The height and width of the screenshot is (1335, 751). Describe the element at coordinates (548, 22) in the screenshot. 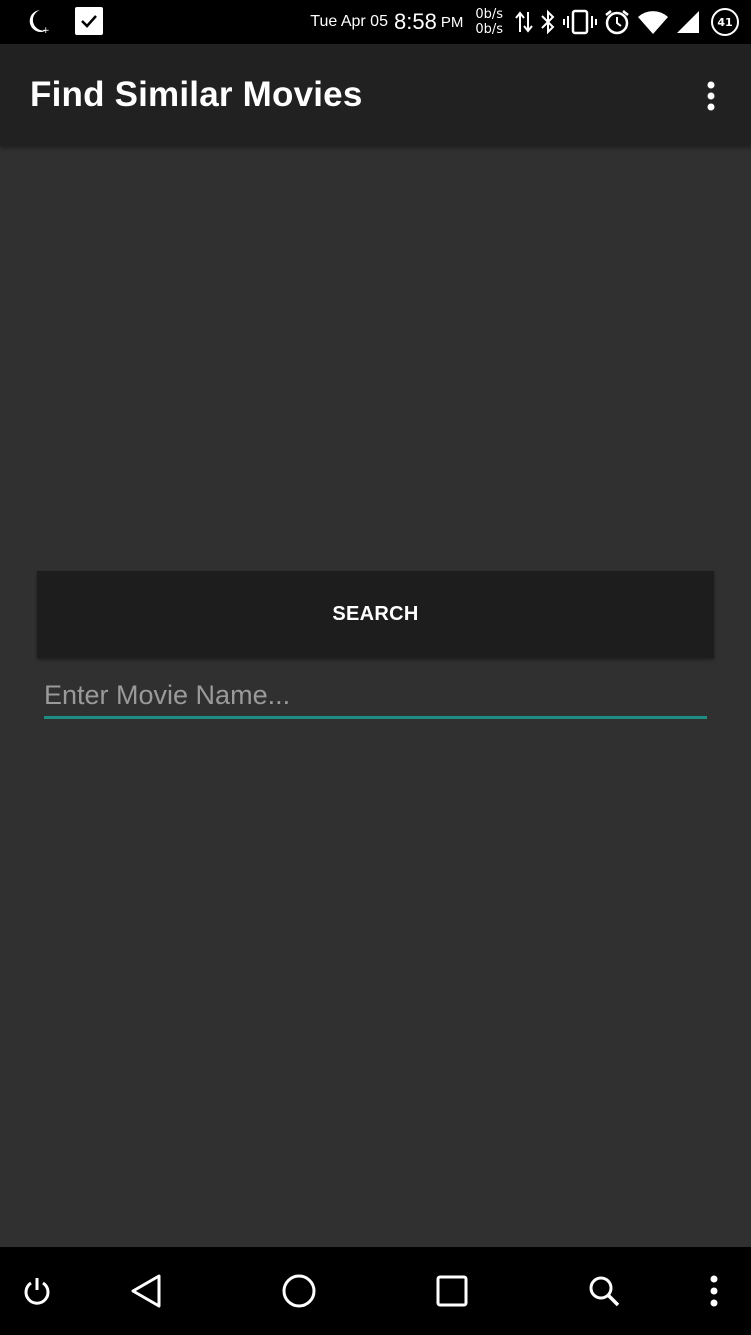

I see `bluetooth-icon` at that location.